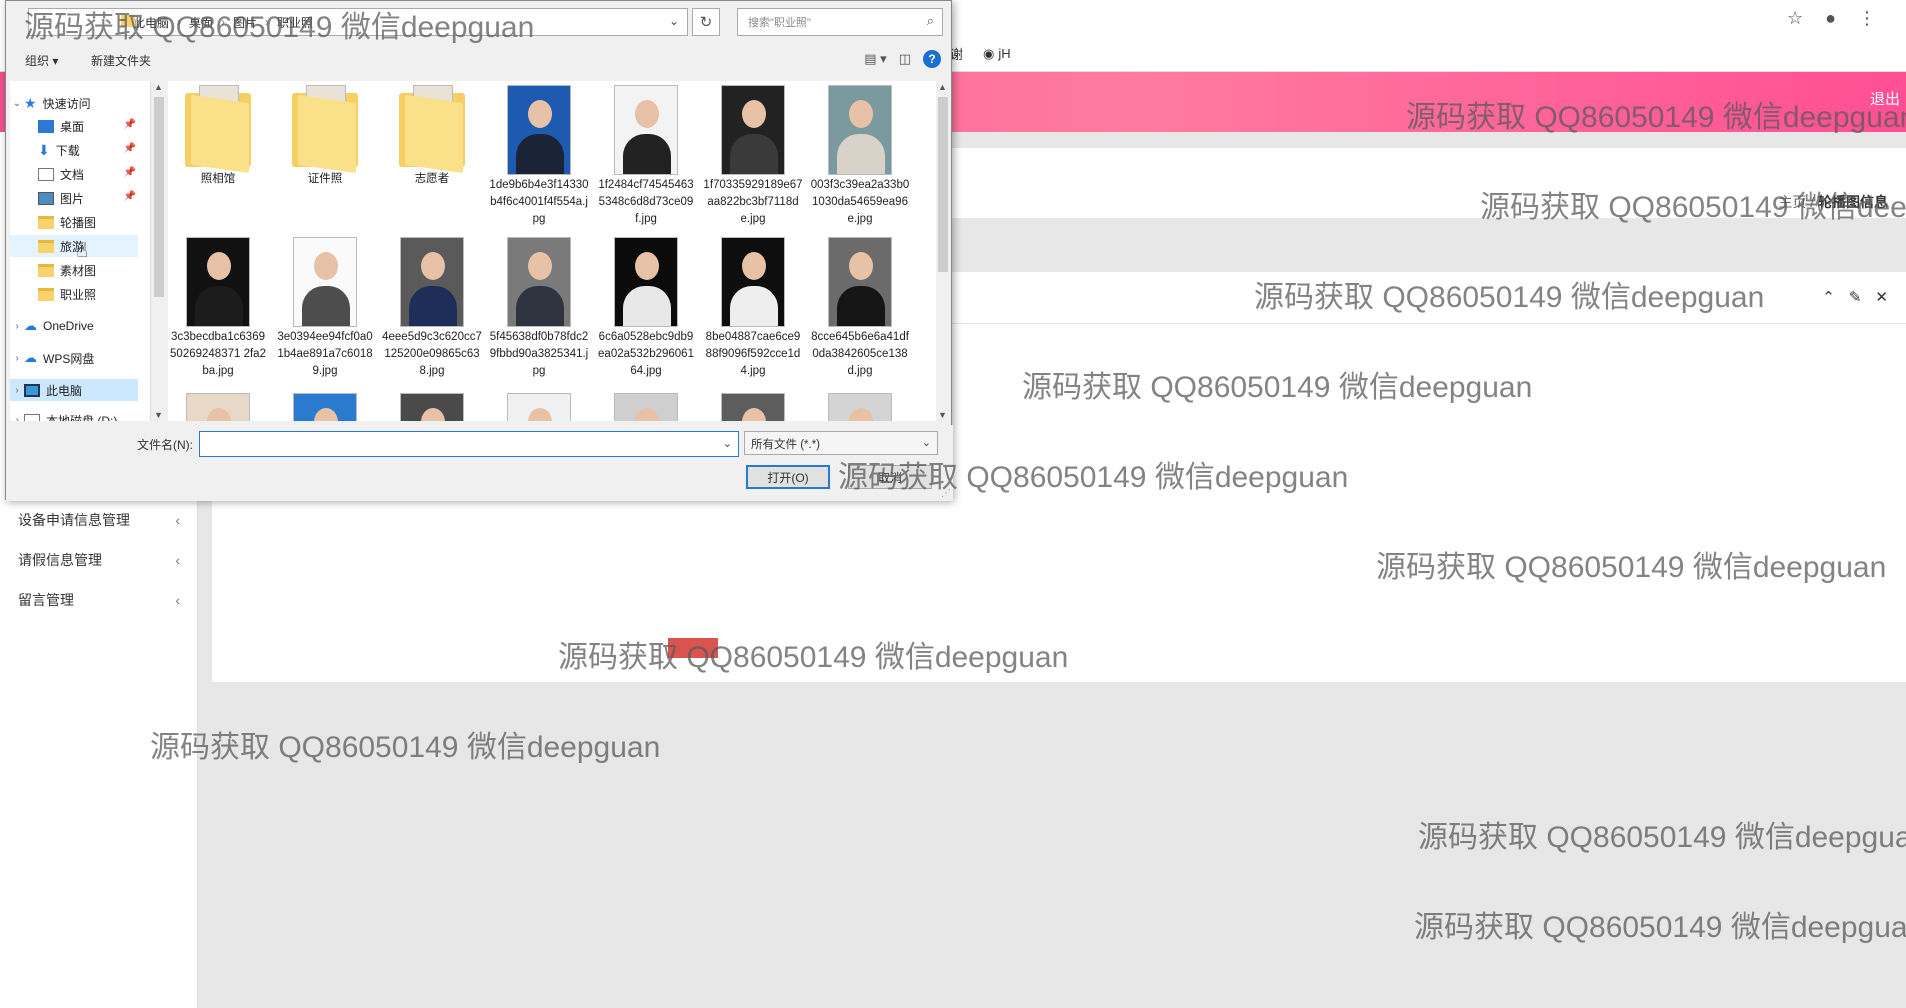 Image resolution: width=1906 pixels, height=1008 pixels. Describe the element at coordinates (905, 59) in the screenshot. I see `preview-pane-icon: ◫` at that location.